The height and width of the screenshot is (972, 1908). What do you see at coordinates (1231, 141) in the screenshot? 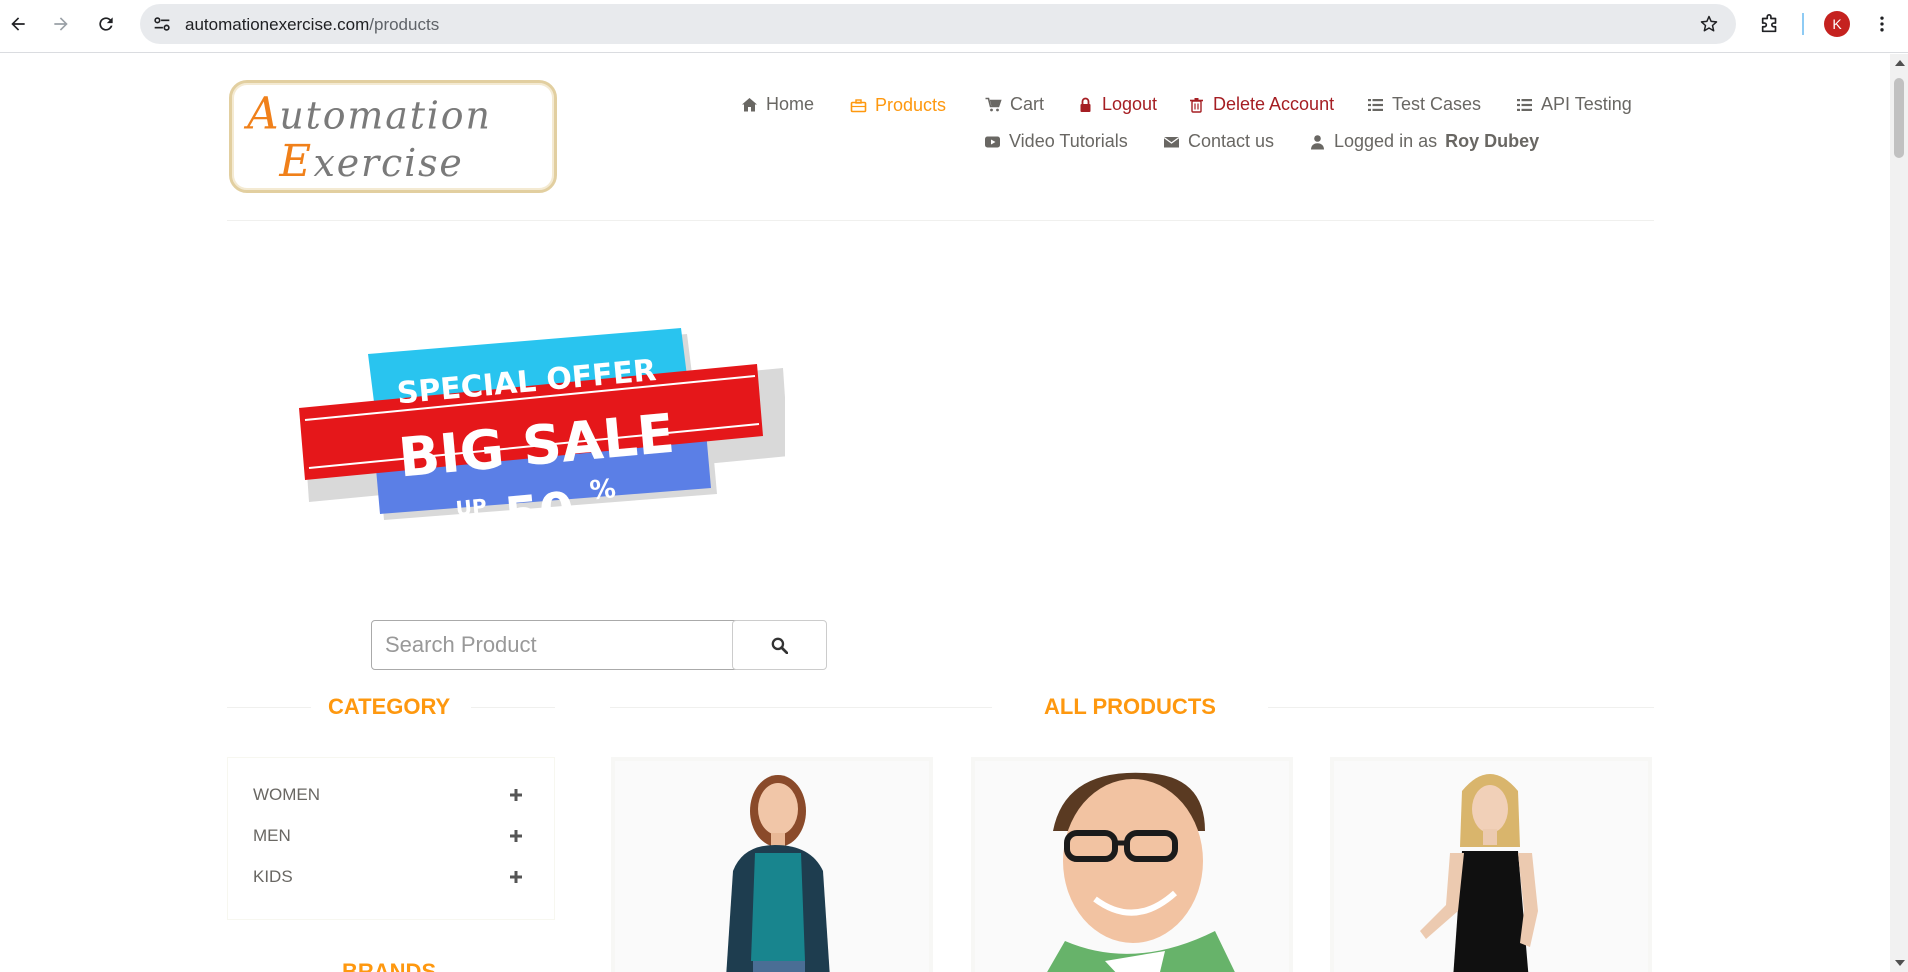
I see `nav-contact-us-label: Contact us` at bounding box center [1231, 141].